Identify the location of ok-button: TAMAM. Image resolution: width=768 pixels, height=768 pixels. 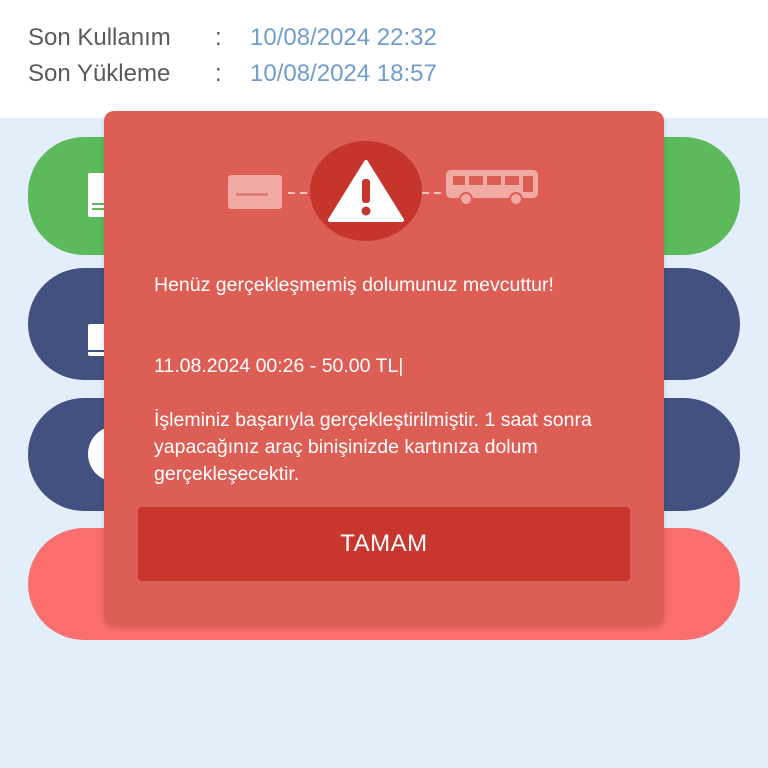
(384, 544).